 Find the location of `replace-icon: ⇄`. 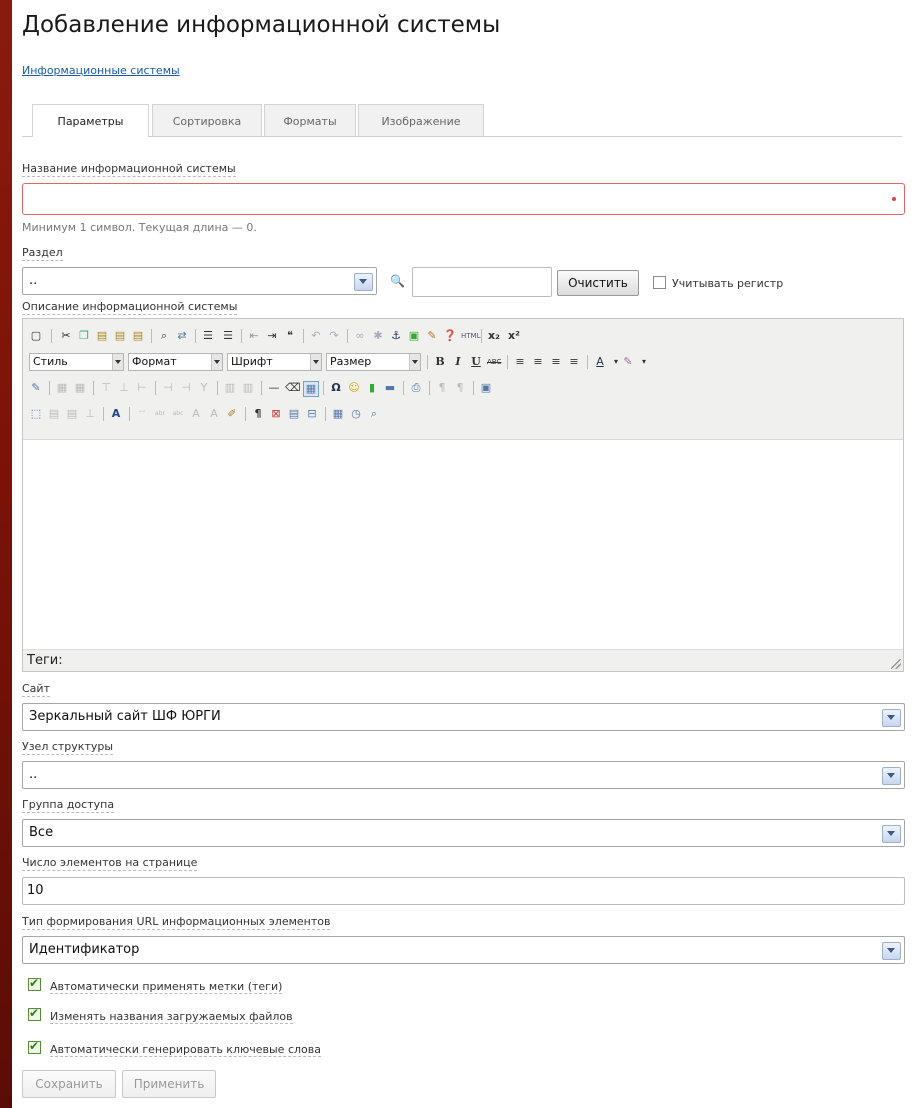

replace-icon: ⇄ is located at coordinates (182, 336).